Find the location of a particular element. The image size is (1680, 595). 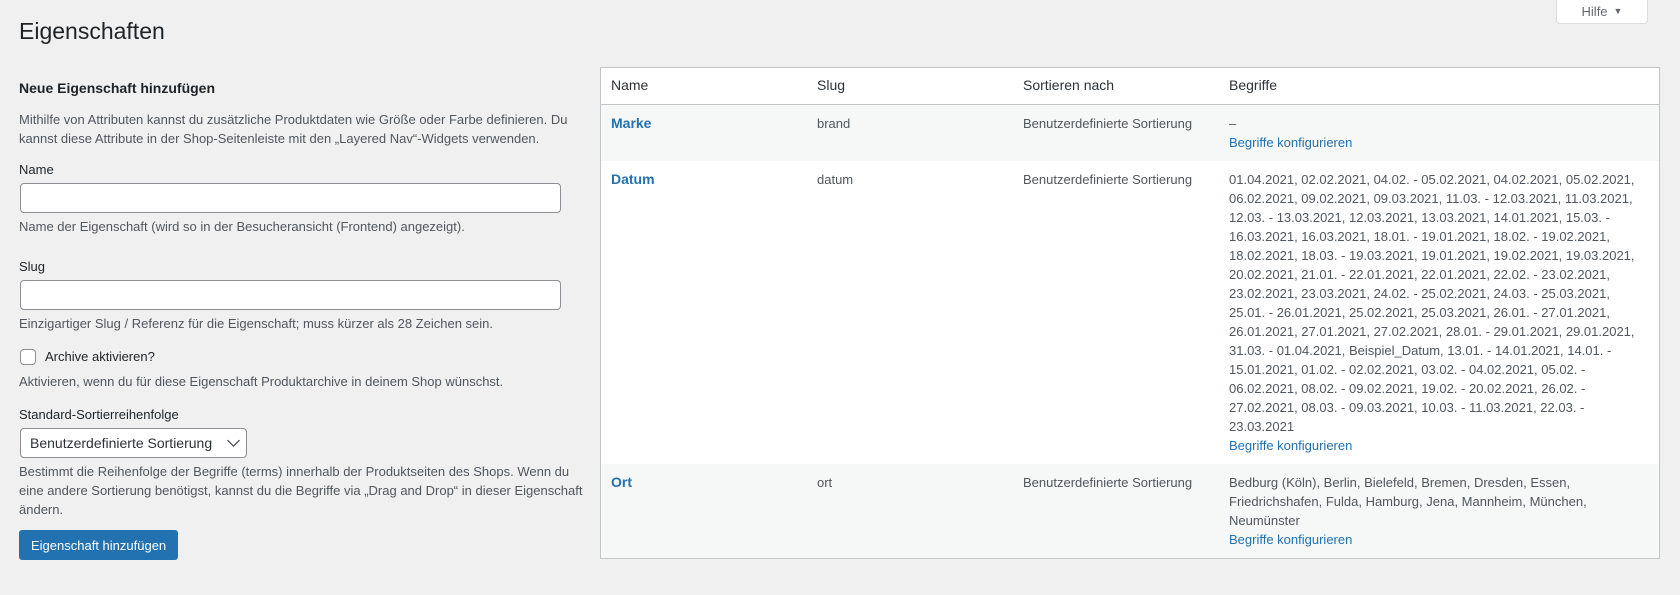

name-input is located at coordinates (290, 198).